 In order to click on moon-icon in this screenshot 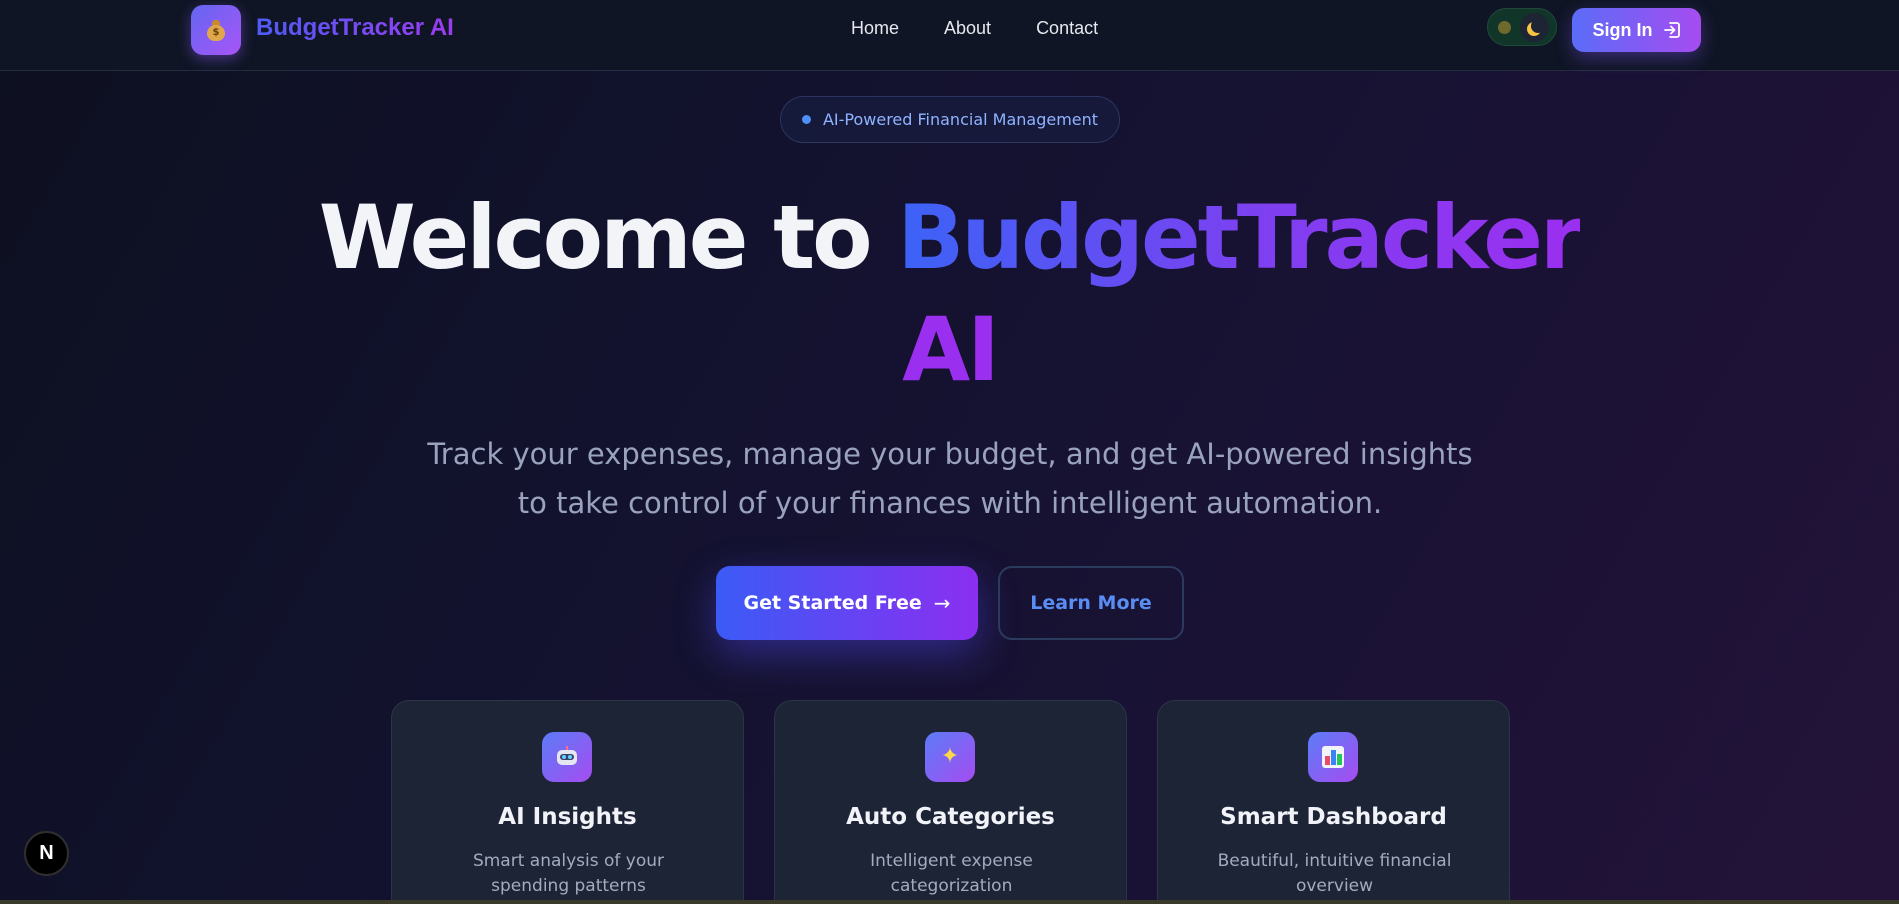, I will do `click(1538, 26)`.